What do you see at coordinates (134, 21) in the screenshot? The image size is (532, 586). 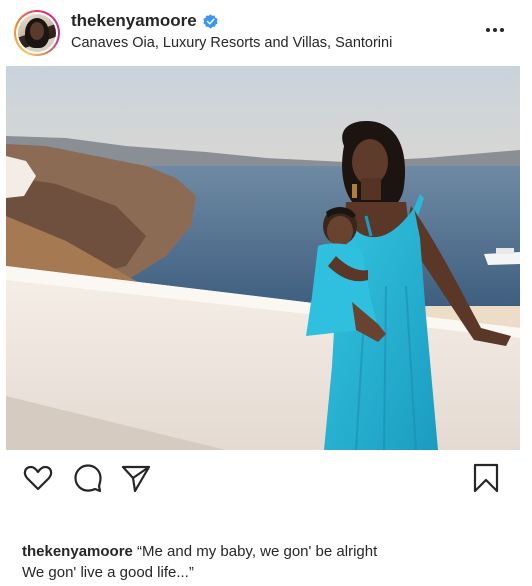 I see `username-link: thekenyamoore` at bounding box center [134, 21].